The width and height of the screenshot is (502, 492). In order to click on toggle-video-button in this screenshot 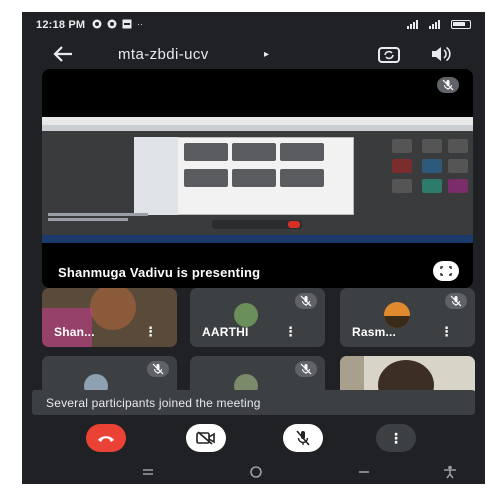, I will do `click(206, 438)`.